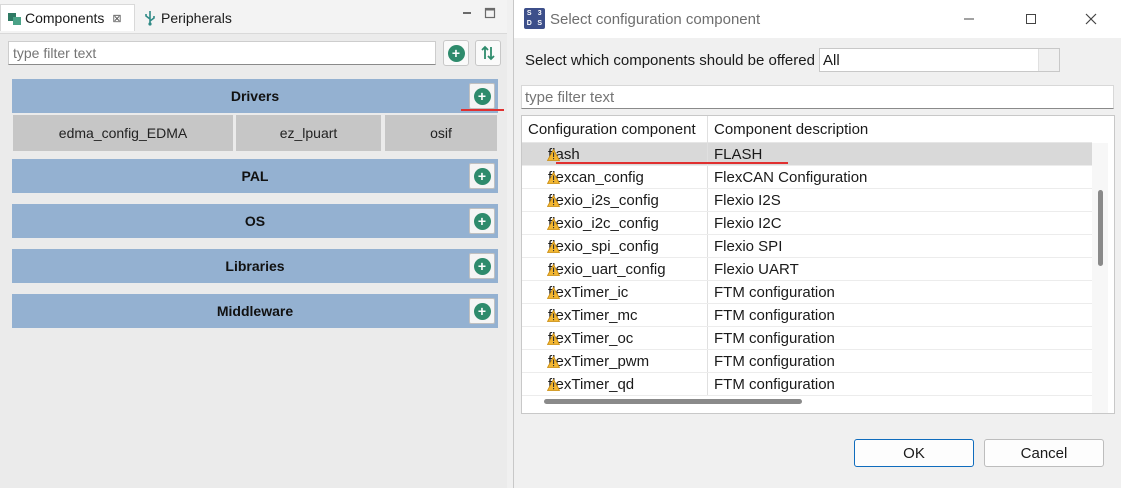  Describe the element at coordinates (588, 292) in the screenshot. I see `component-name: flexTimer_ic` at that location.